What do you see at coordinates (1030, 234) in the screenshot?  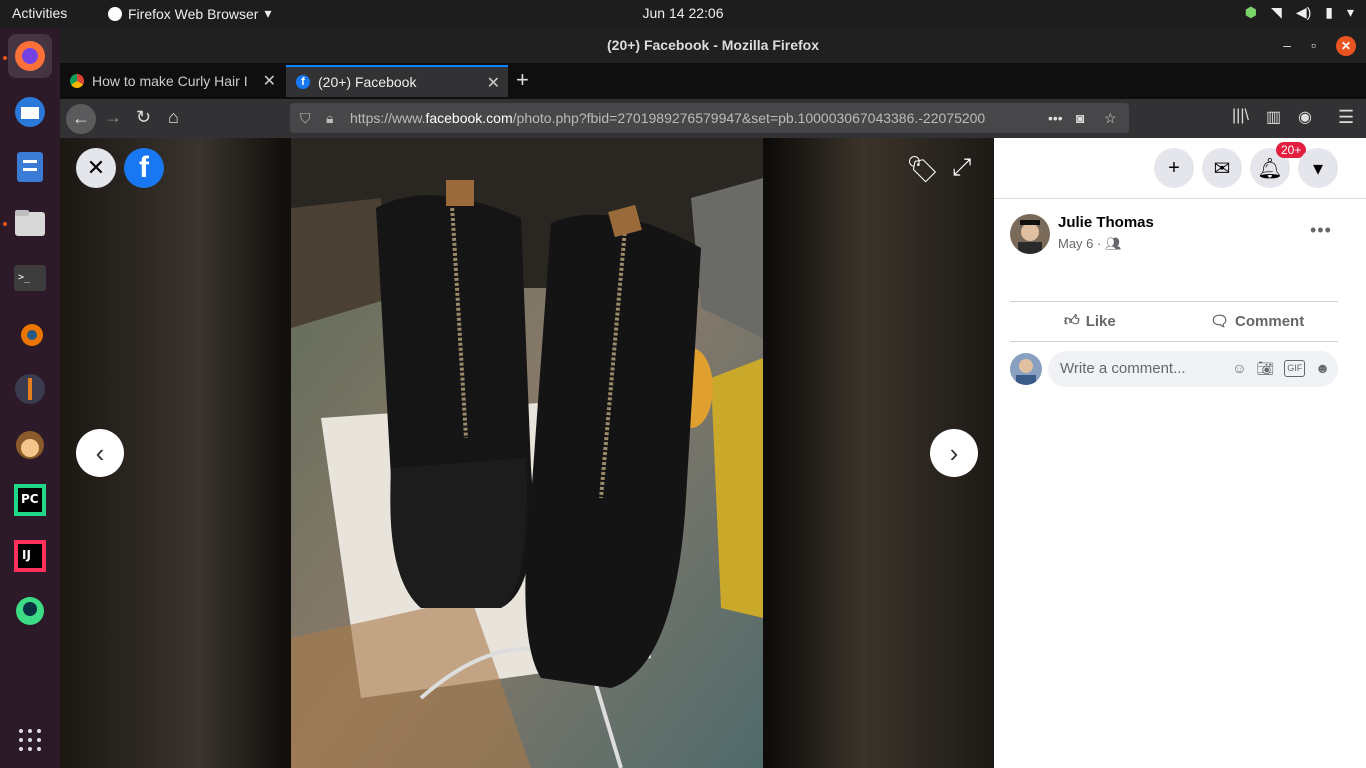 I see `author-avatar` at bounding box center [1030, 234].